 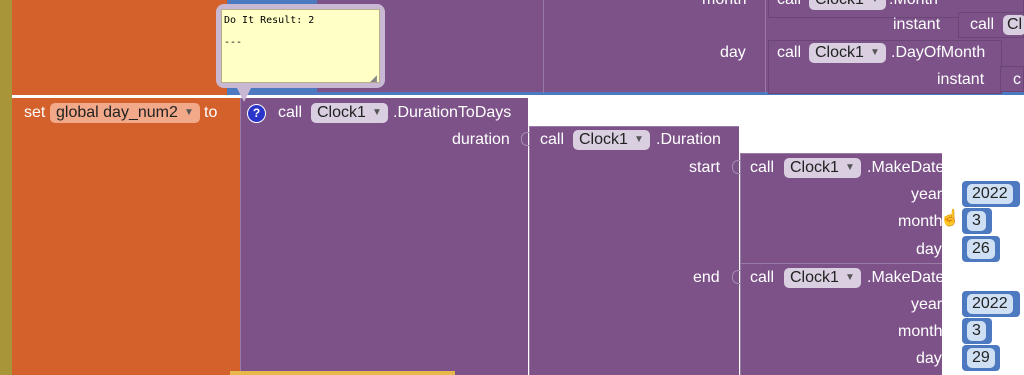 I want to click on clock1-fragment-pill: Cl, so click(x=1013, y=25).